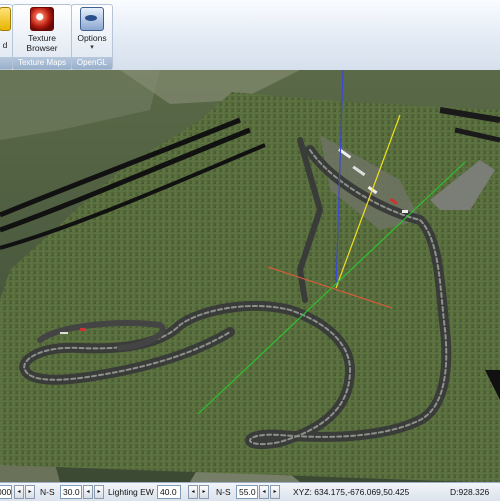 Image resolution: width=500 pixels, height=501 pixels. What do you see at coordinates (275, 492) in the screenshot?
I see `ns2-increment-arrow-icon: ▸` at bounding box center [275, 492].